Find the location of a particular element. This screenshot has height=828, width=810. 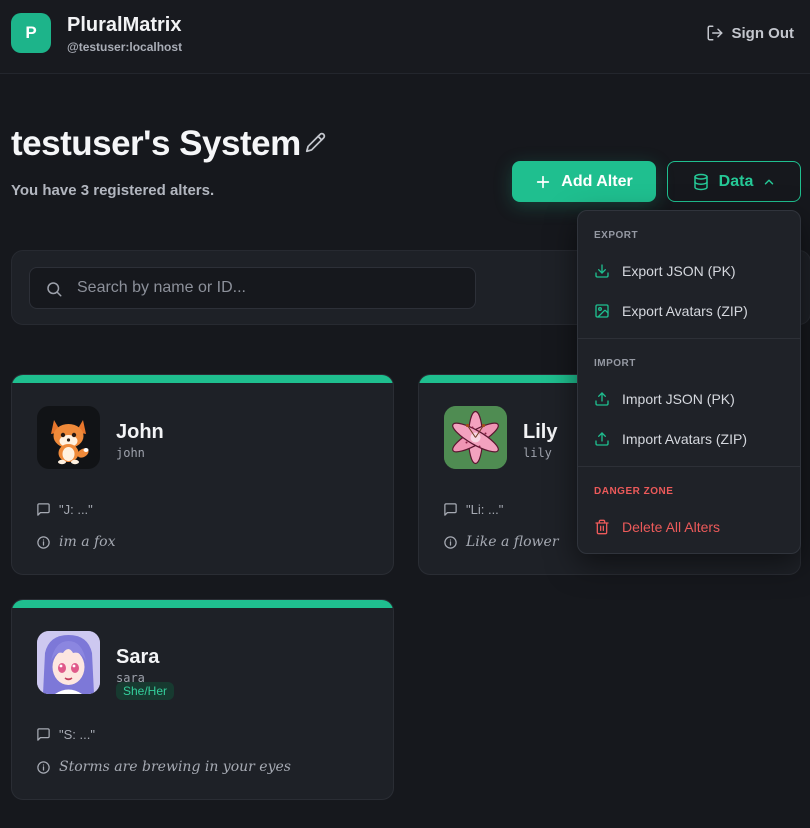

export-json-label: Export JSON (PK) is located at coordinates (679, 271).